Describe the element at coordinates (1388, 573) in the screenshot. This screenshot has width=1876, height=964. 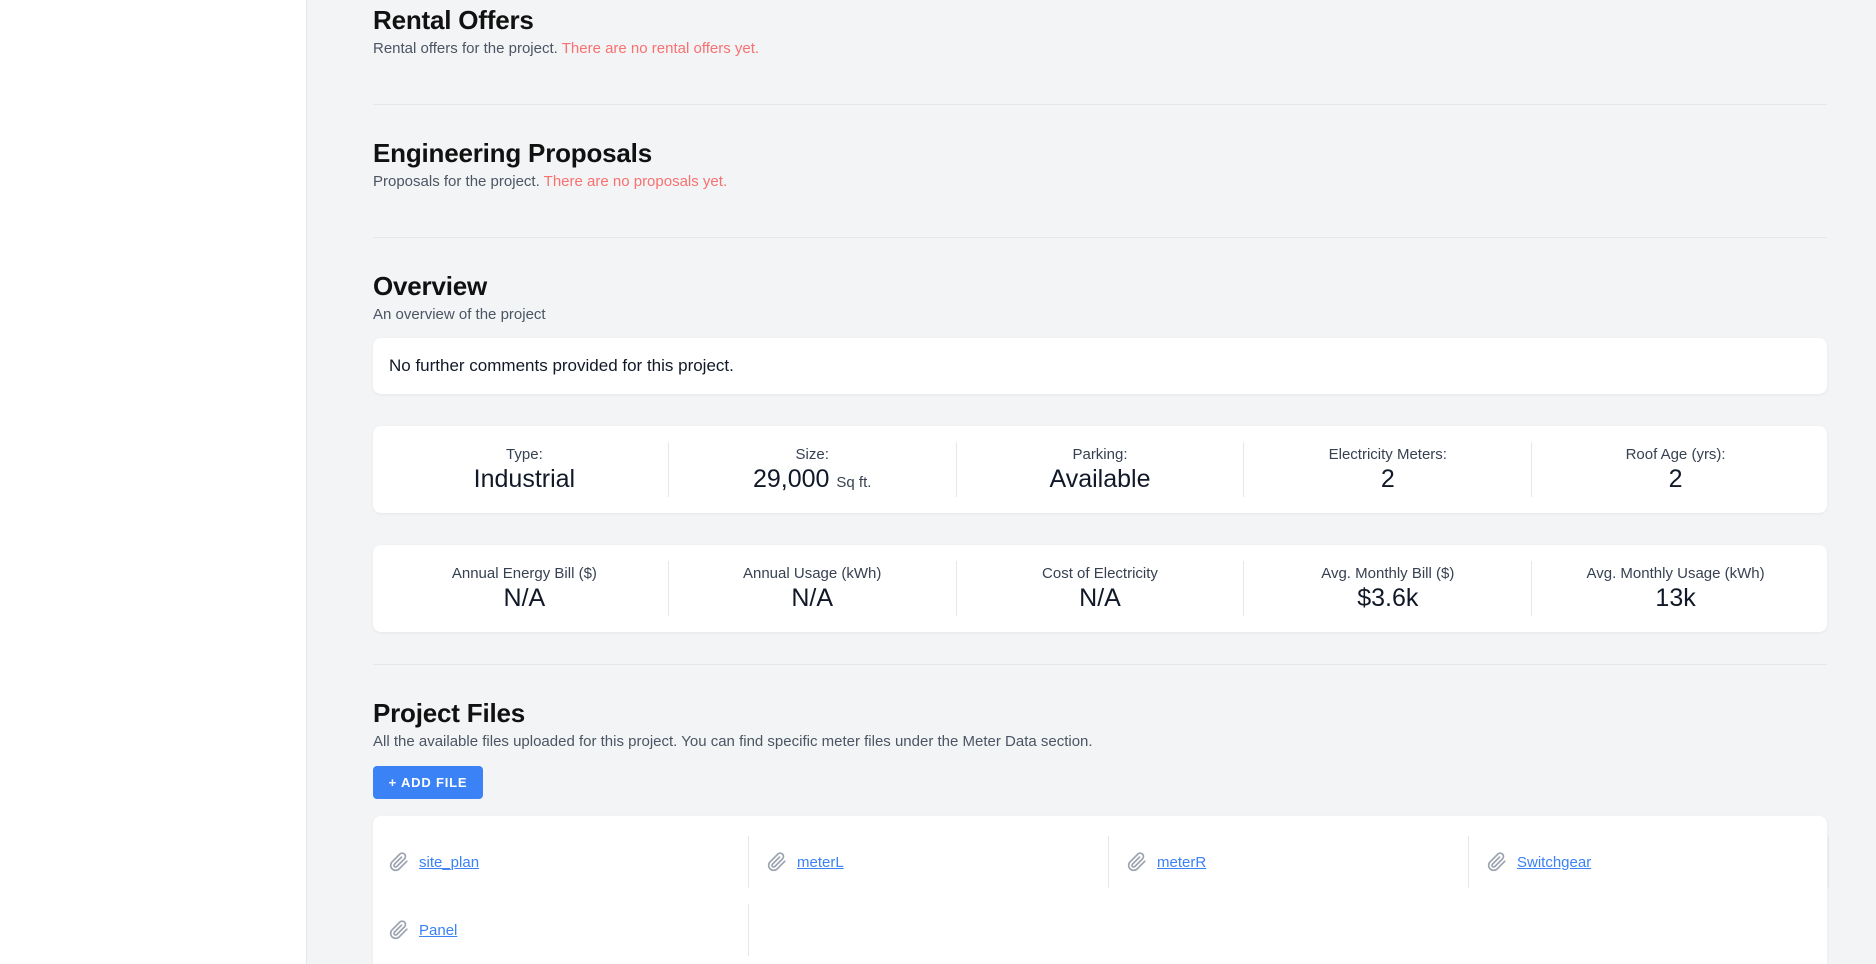
I see `stat-label: Avg. Monthly Bill ($)` at that location.